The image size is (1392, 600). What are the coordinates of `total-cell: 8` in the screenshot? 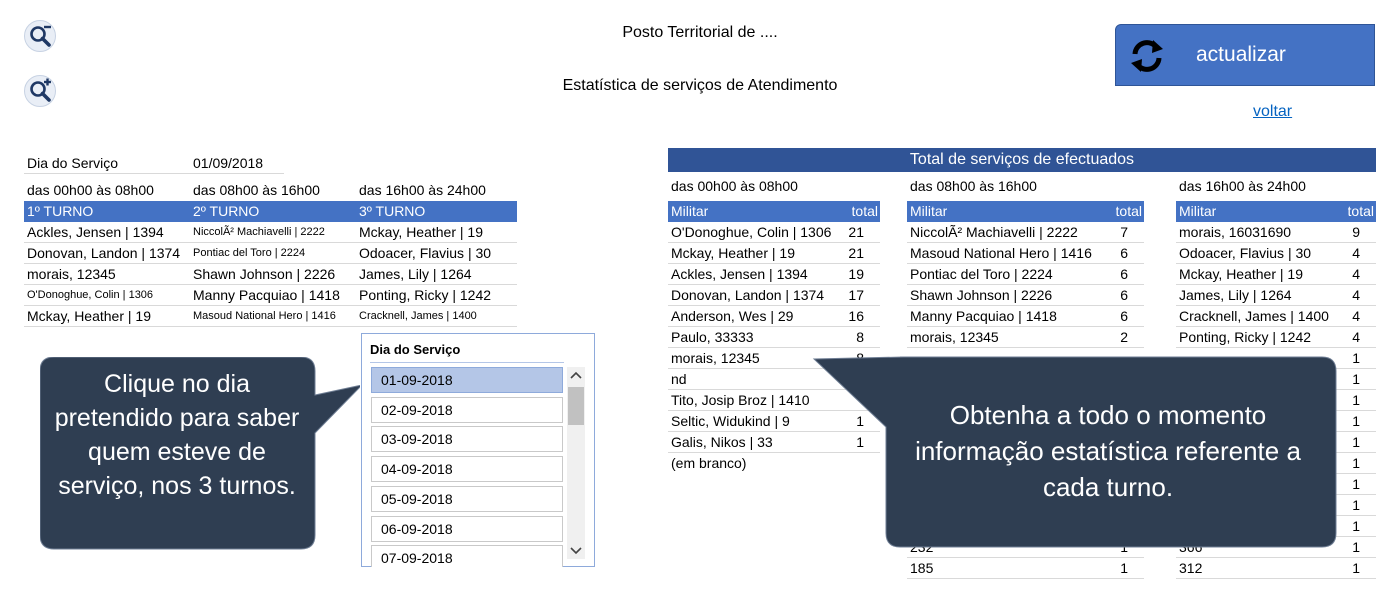 It's located at (860, 337).